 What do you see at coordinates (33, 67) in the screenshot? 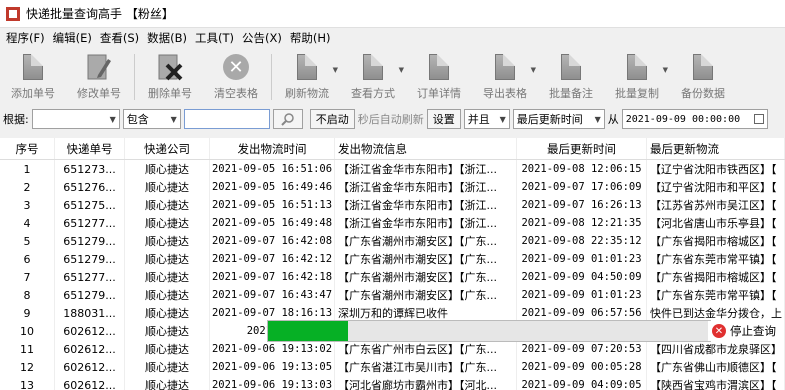
I see `document-add-icon` at bounding box center [33, 67].